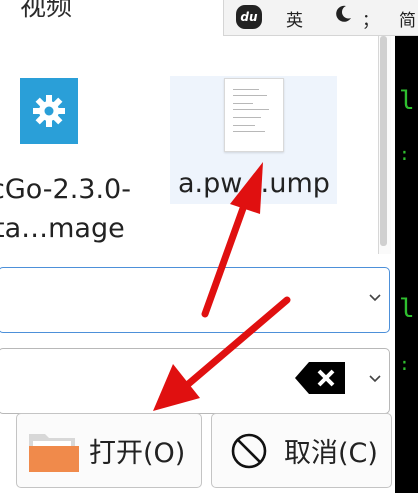  Describe the element at coordinates (407, 18) in the screenshot. I see `ime-simplified-toggle: 简` at that location.